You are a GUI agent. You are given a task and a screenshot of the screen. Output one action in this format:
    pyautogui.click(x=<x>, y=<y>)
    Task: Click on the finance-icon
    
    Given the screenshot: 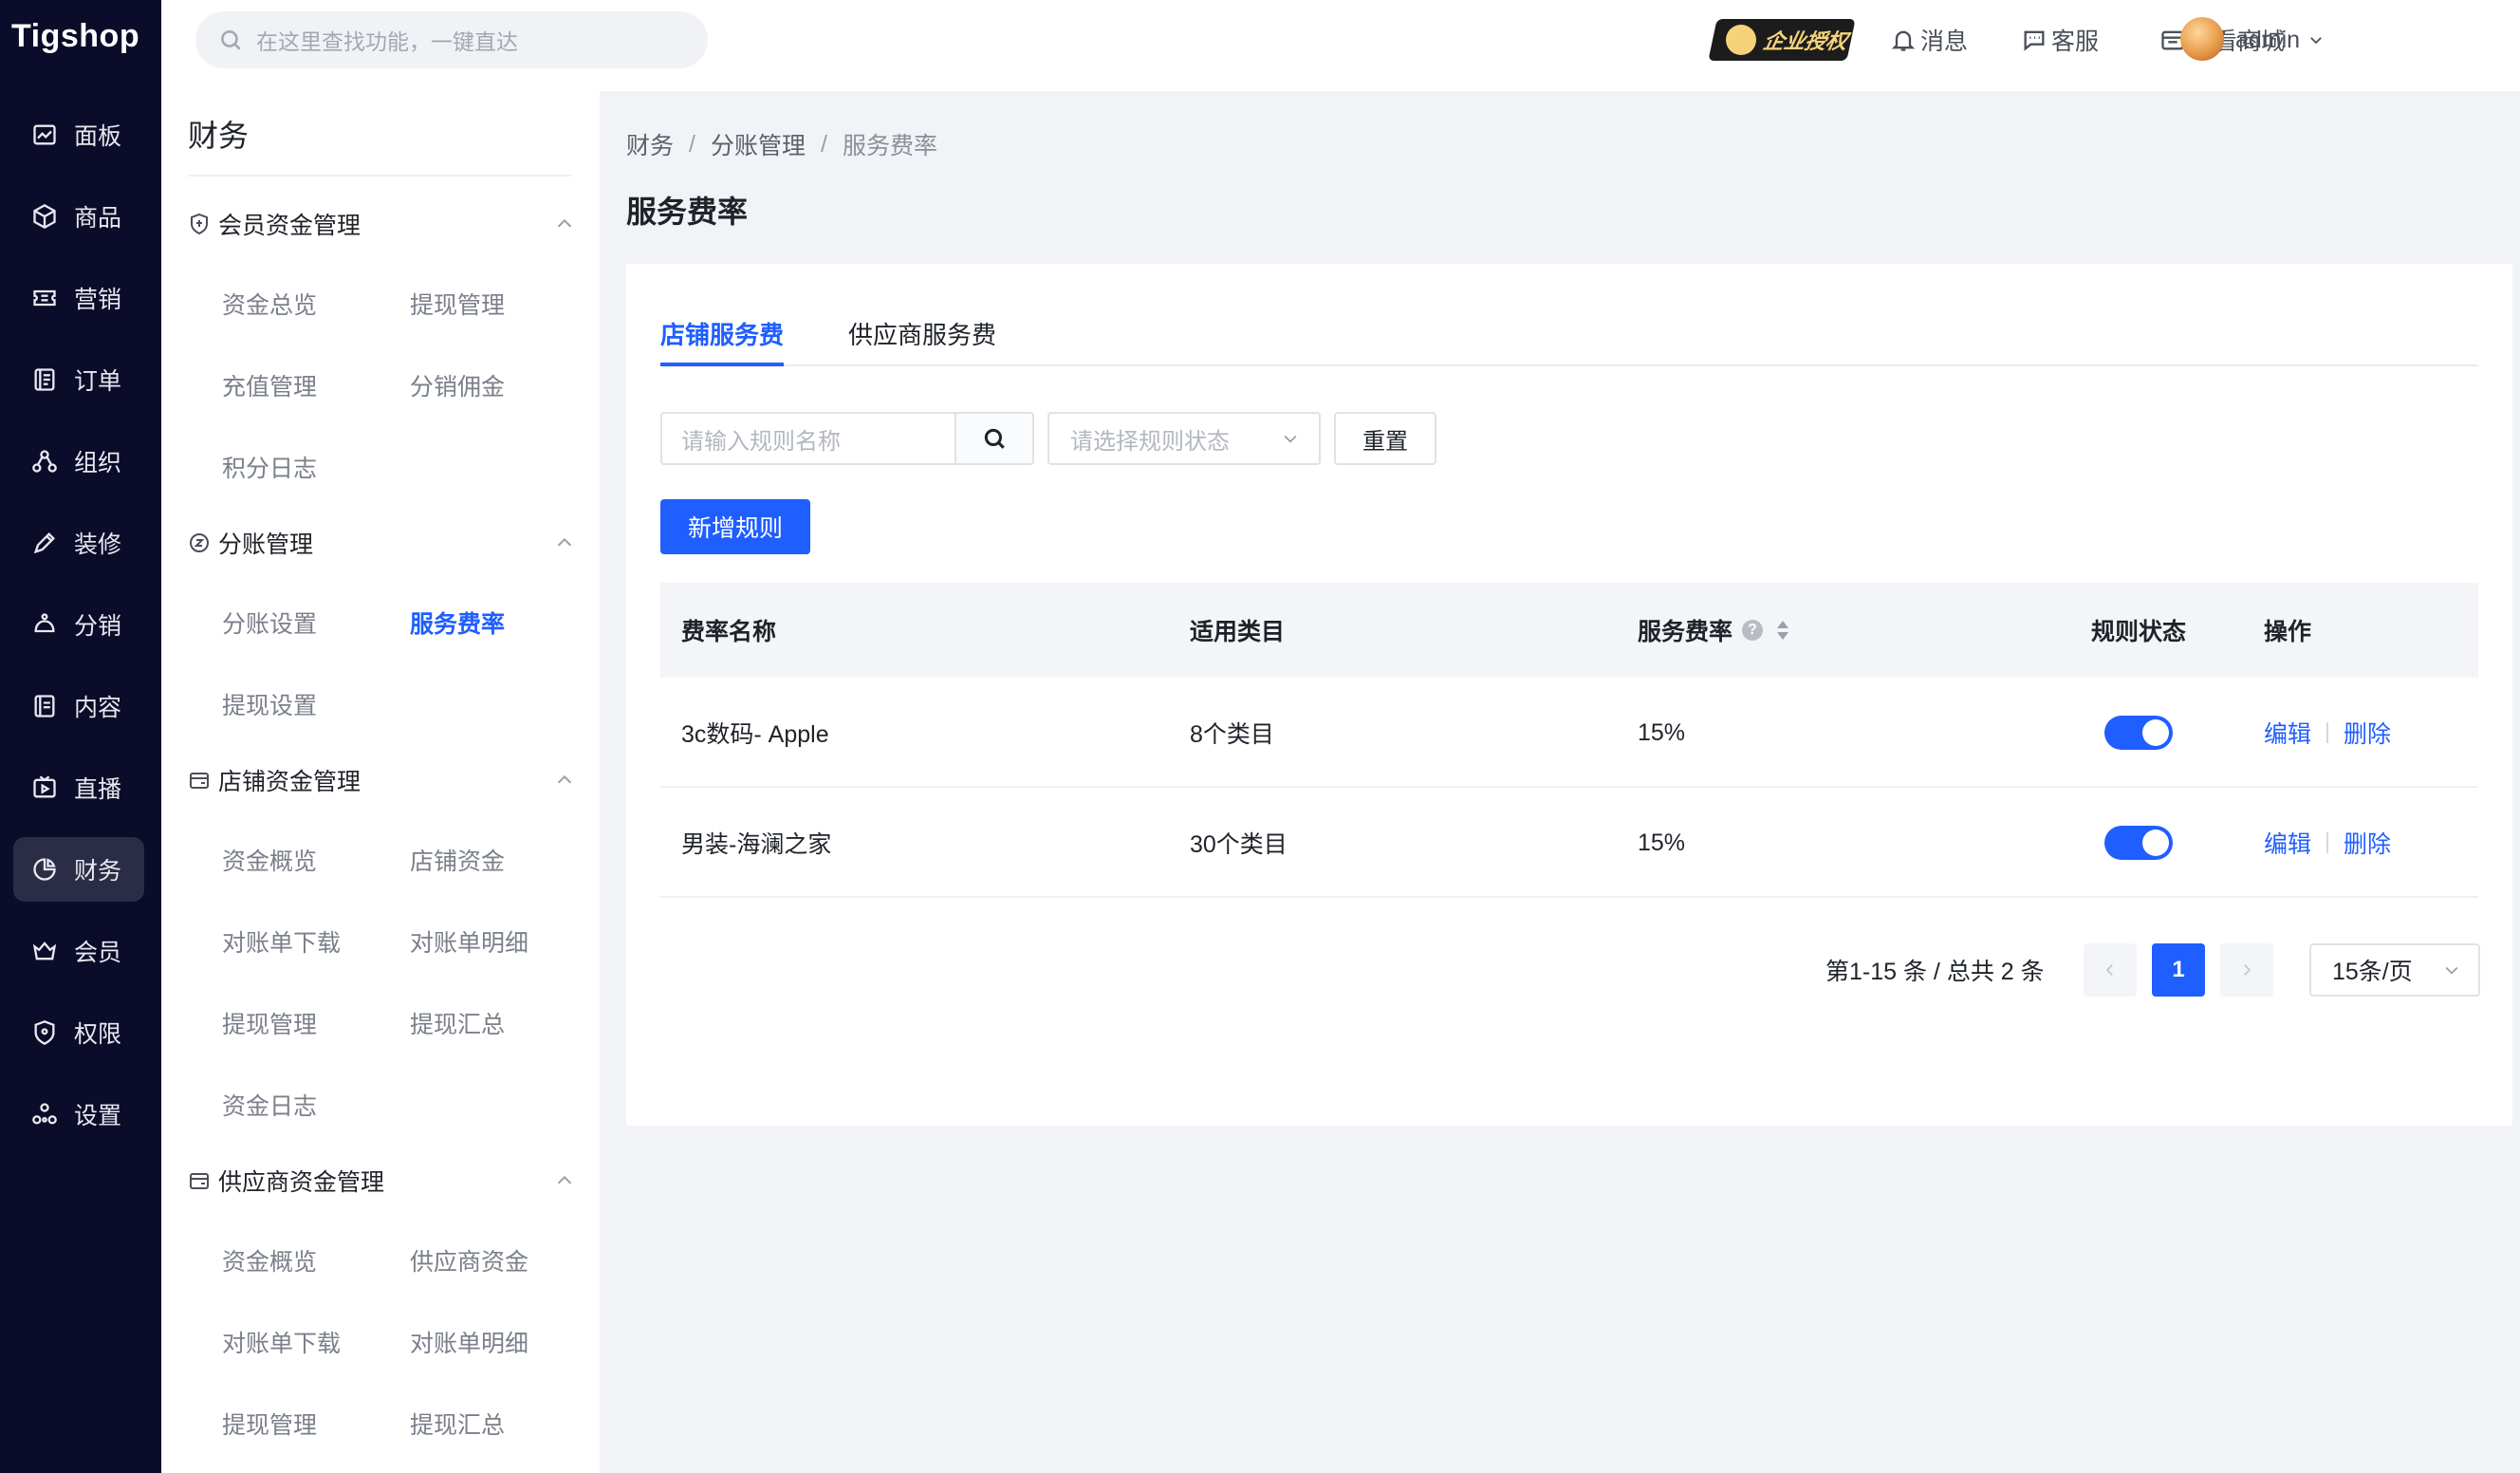 What is the action you would take?
    pyautogui.click(x=45, y=869)
    